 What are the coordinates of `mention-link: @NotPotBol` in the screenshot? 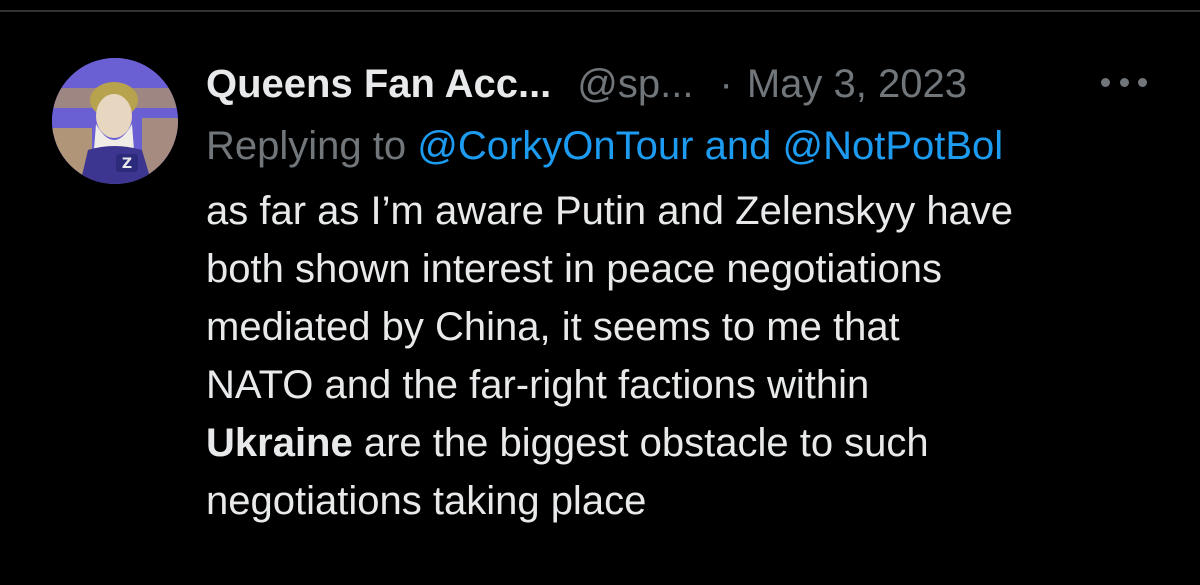 It's located at (892, 146).